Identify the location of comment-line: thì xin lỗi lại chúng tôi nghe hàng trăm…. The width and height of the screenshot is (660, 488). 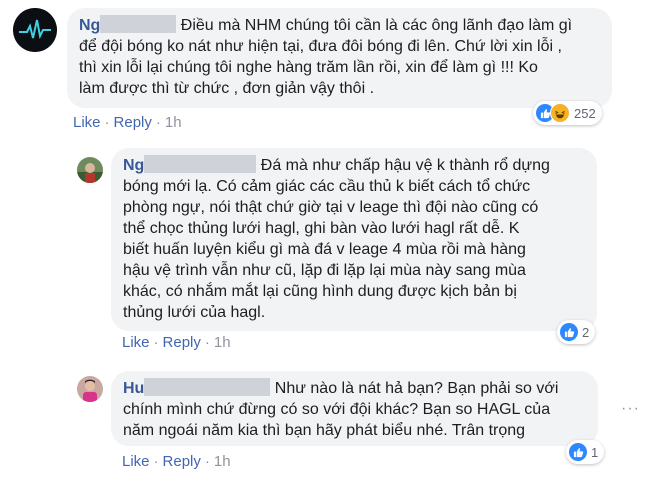
(308, 67).